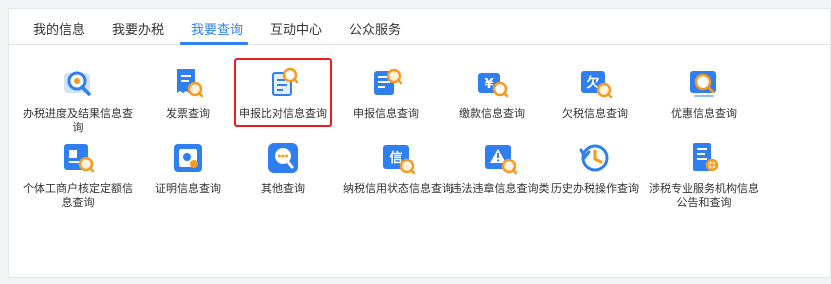 The height and width of the screenshot is (284, 831). What do you see at coordinates (77, 83) in the screenshot?
I see `progress-search-icon` at bounding box center [77, 83].